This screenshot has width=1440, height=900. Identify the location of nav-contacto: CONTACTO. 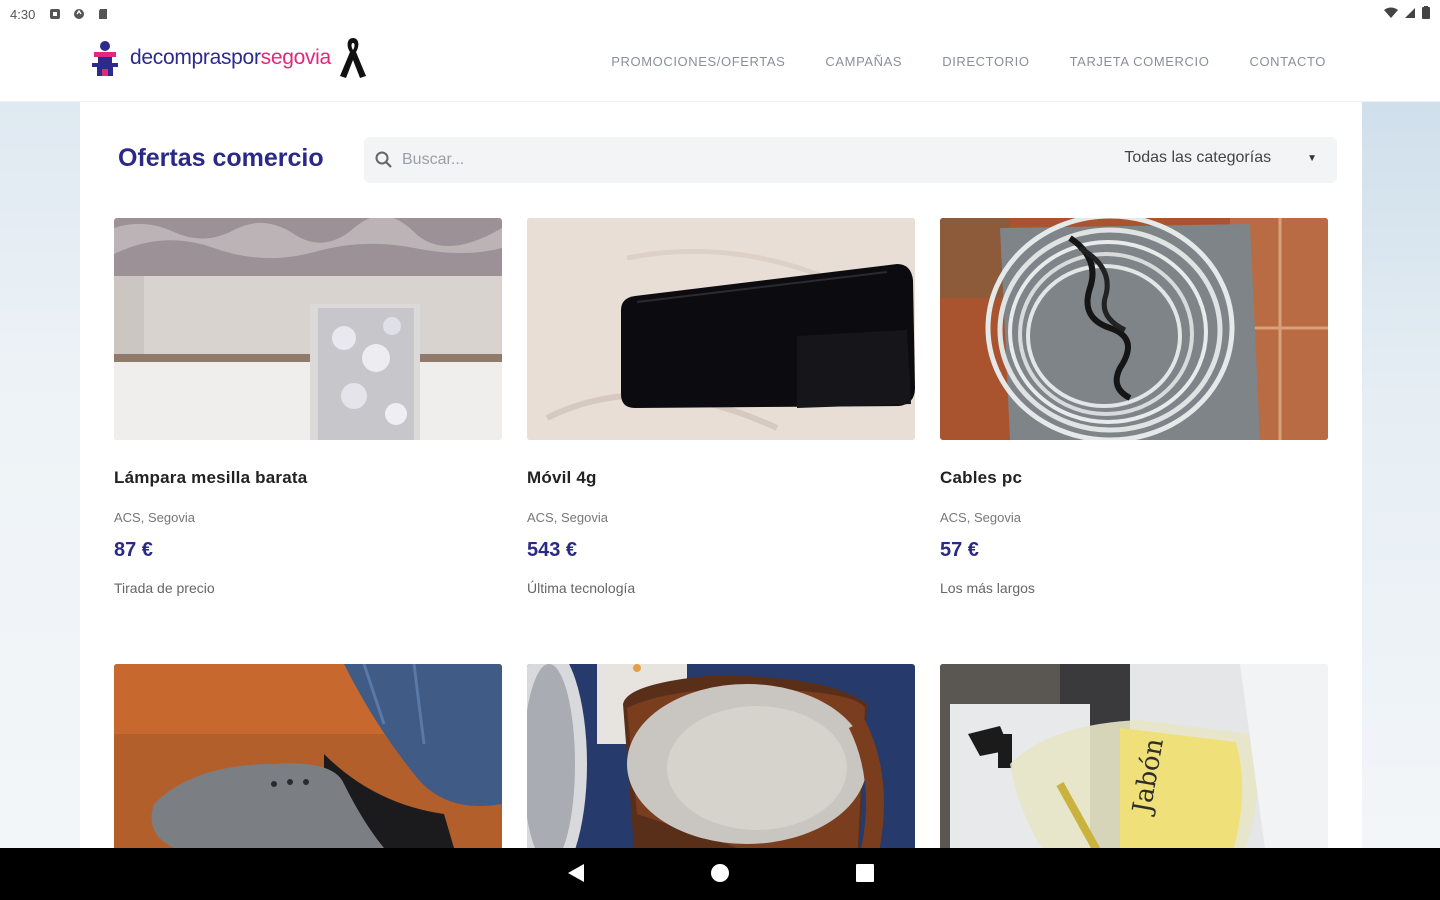
(1287, 61).